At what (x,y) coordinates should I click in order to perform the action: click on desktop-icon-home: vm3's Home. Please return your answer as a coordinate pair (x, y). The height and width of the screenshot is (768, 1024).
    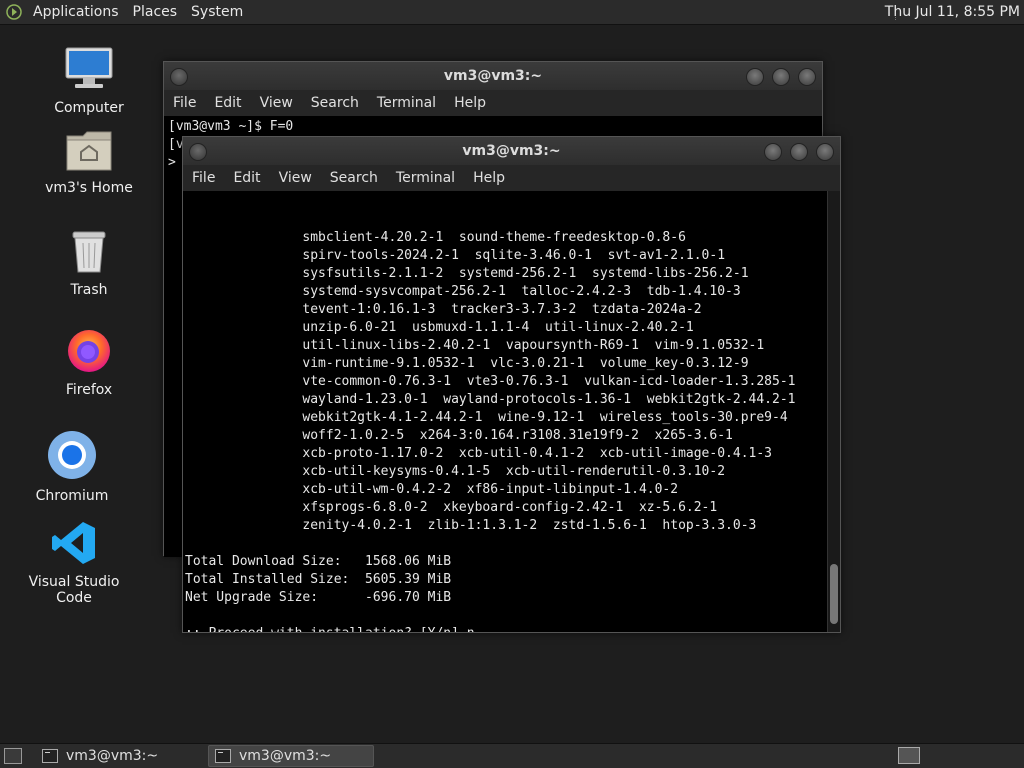
    Looking at the image, I should click on (89, 162).